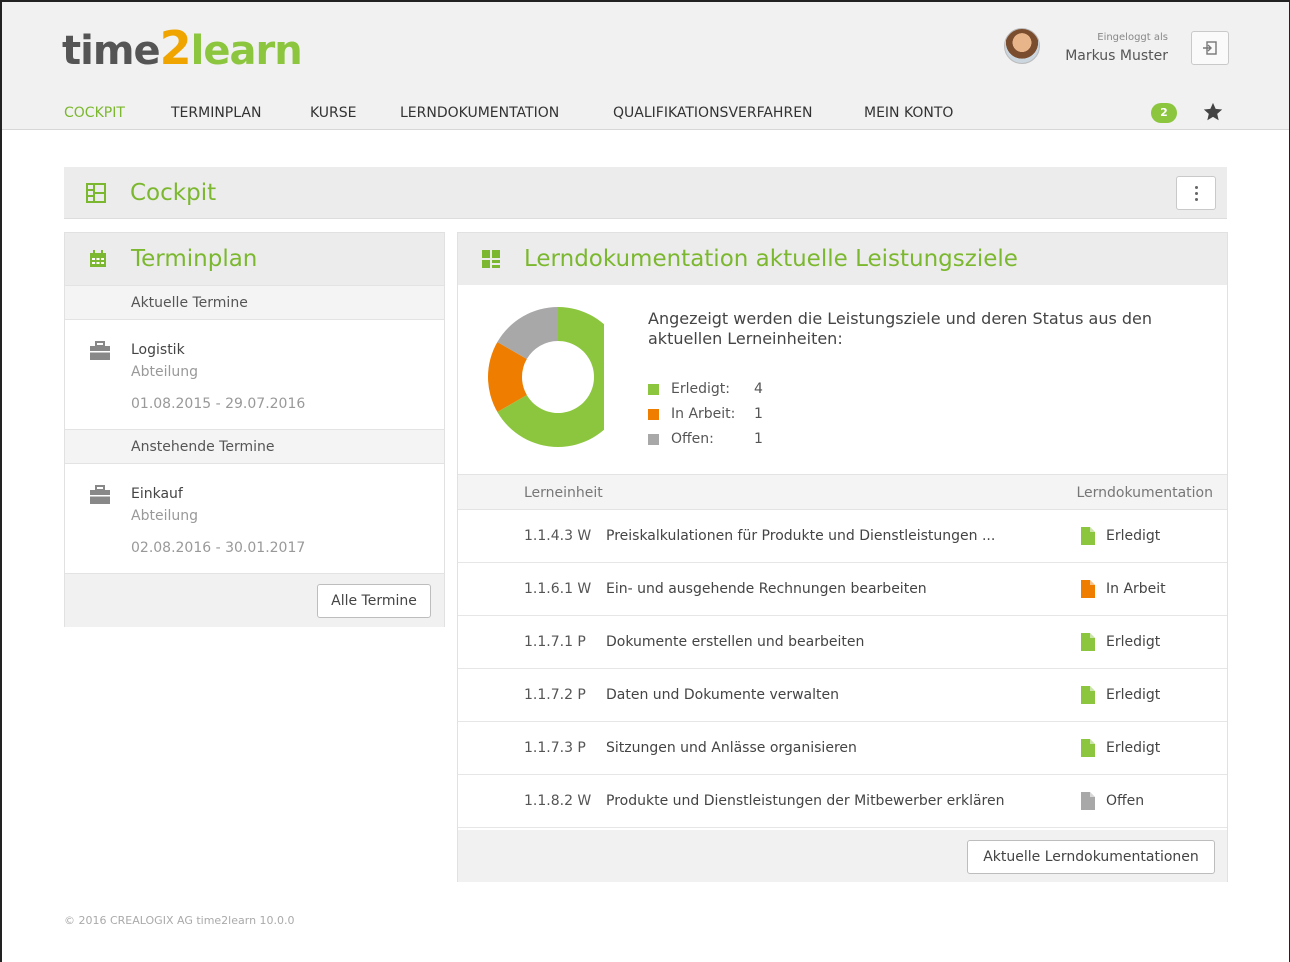  What do you see at coordinates (731, 748) in the screenshot?
I see `row-description: Sitzungen und Anlässe organisieren` at bounding box center [731, 748].